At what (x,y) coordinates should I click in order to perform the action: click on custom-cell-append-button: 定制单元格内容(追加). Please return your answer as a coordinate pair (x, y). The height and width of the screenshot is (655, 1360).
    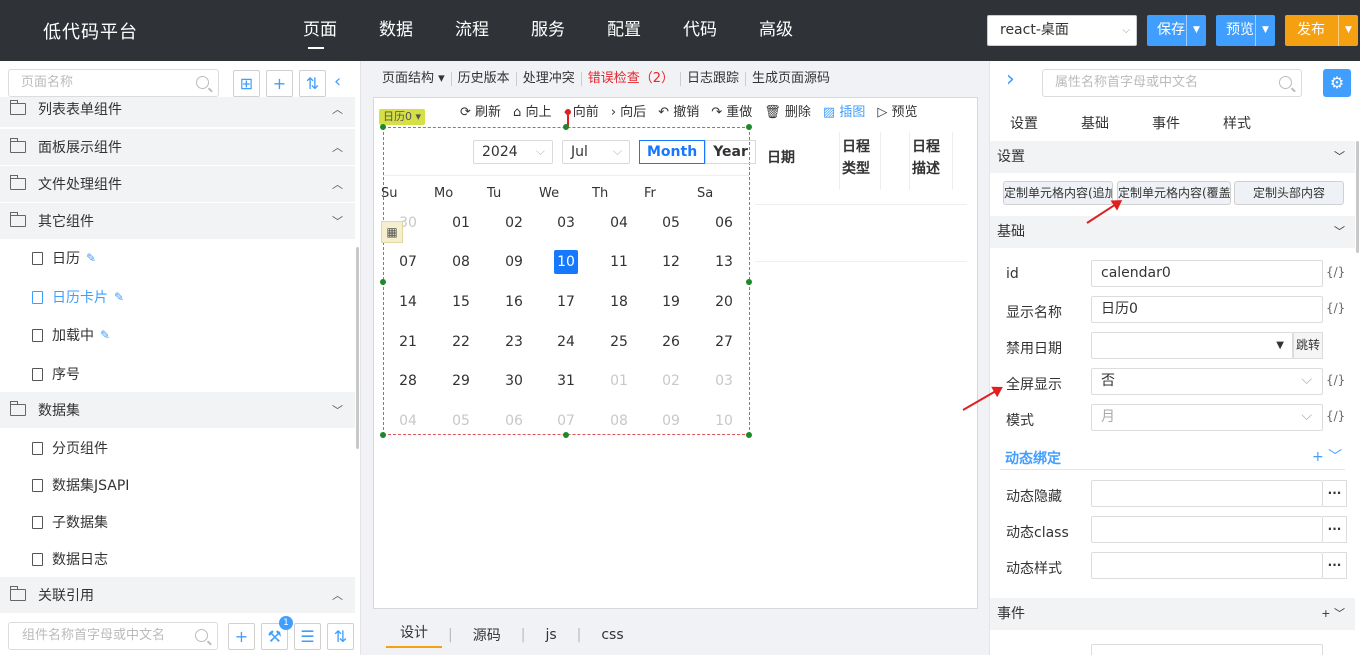
    Looking at the image, I should click on (1058, 193).